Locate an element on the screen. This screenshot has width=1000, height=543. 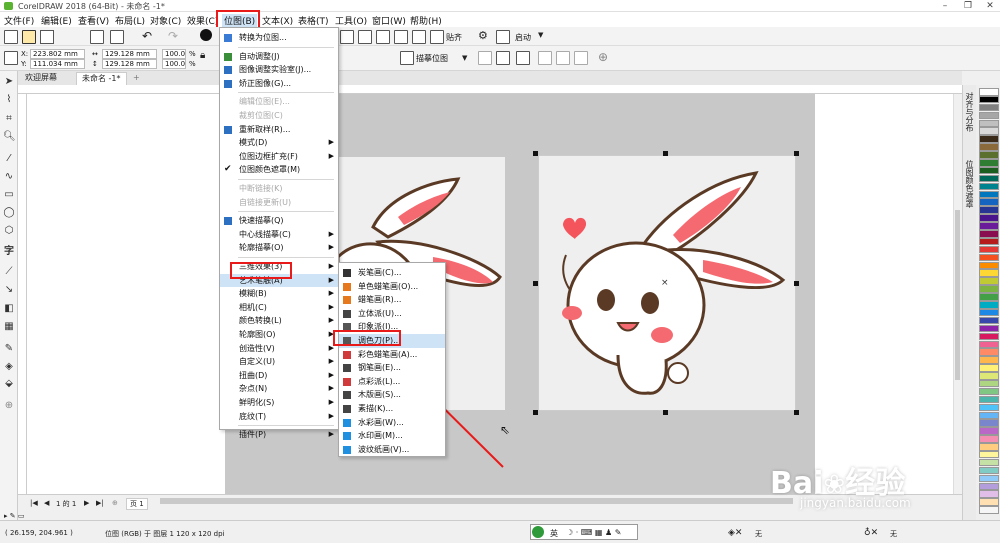
object-origin-icon is located at coordinates (11, 58).